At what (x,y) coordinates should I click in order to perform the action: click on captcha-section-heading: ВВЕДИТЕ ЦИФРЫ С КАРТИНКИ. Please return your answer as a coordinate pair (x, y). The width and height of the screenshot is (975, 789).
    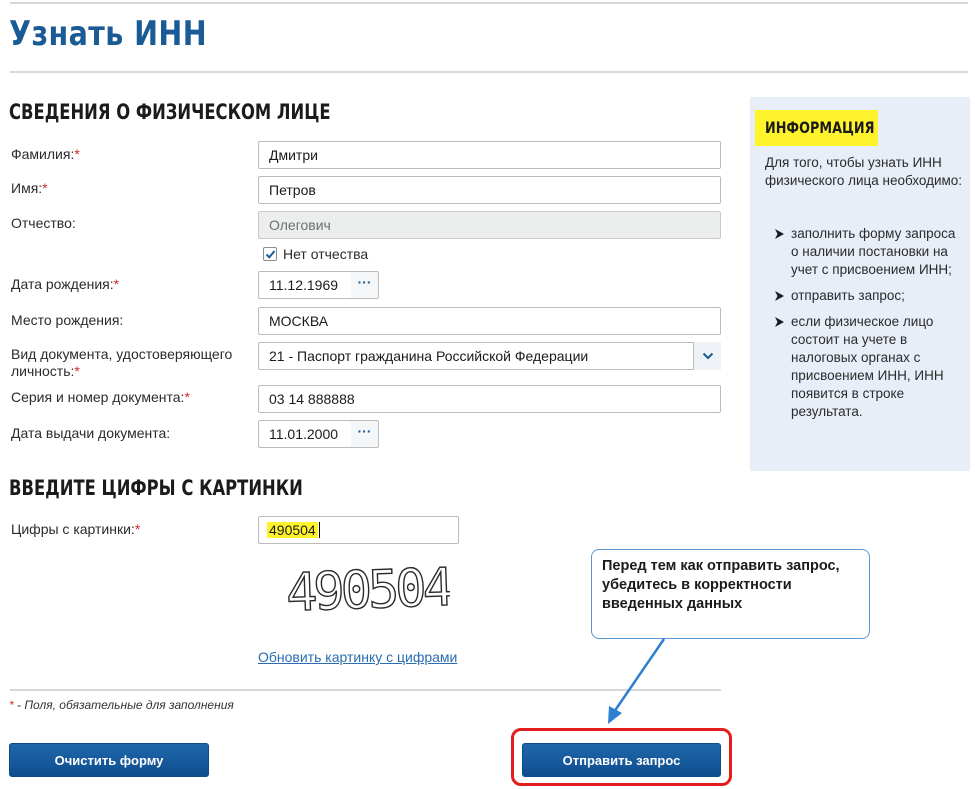
    Looking at the image, I should click on (156, 488).